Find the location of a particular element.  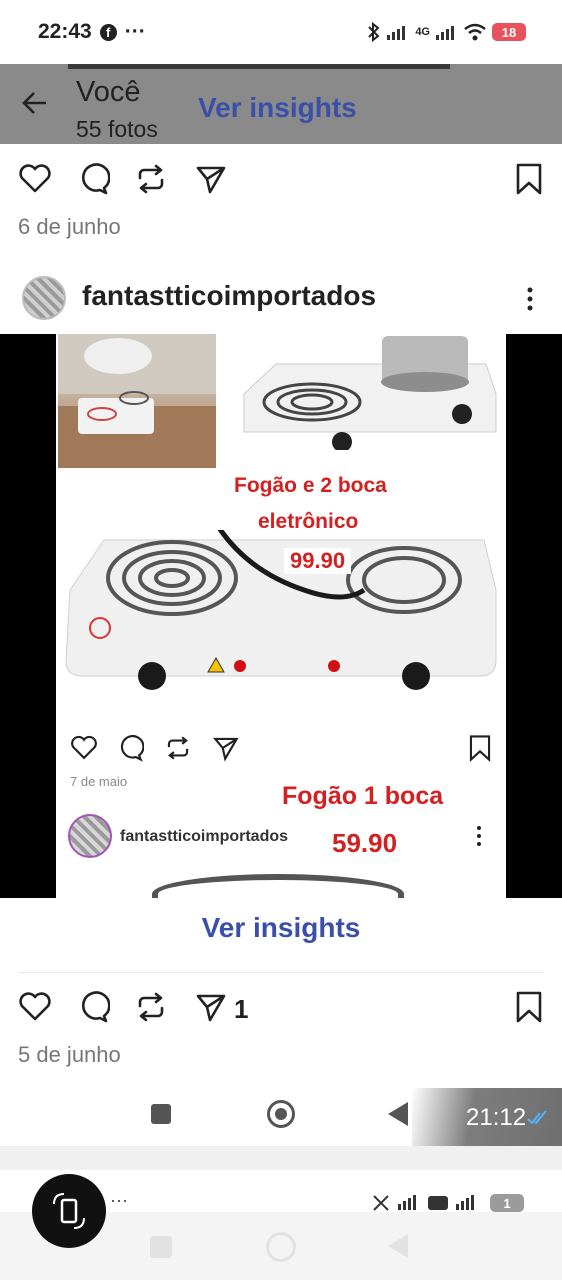

stove-burner-edge is located at coordinates (278, 886).